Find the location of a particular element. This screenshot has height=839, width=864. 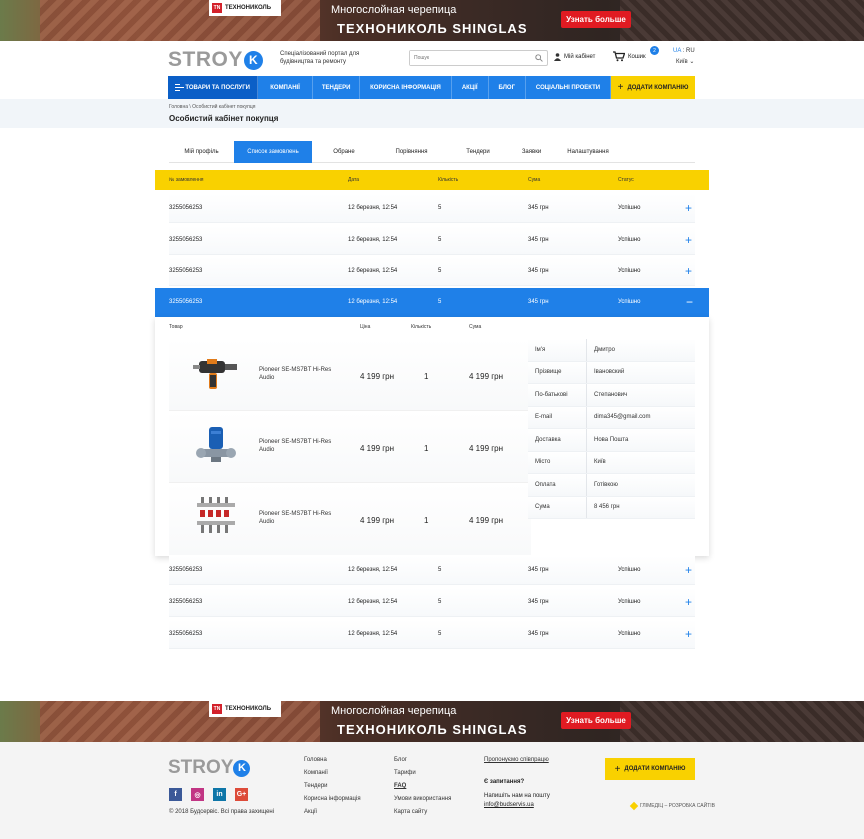

product-qty: 1 is located at coordinates (426, 448).